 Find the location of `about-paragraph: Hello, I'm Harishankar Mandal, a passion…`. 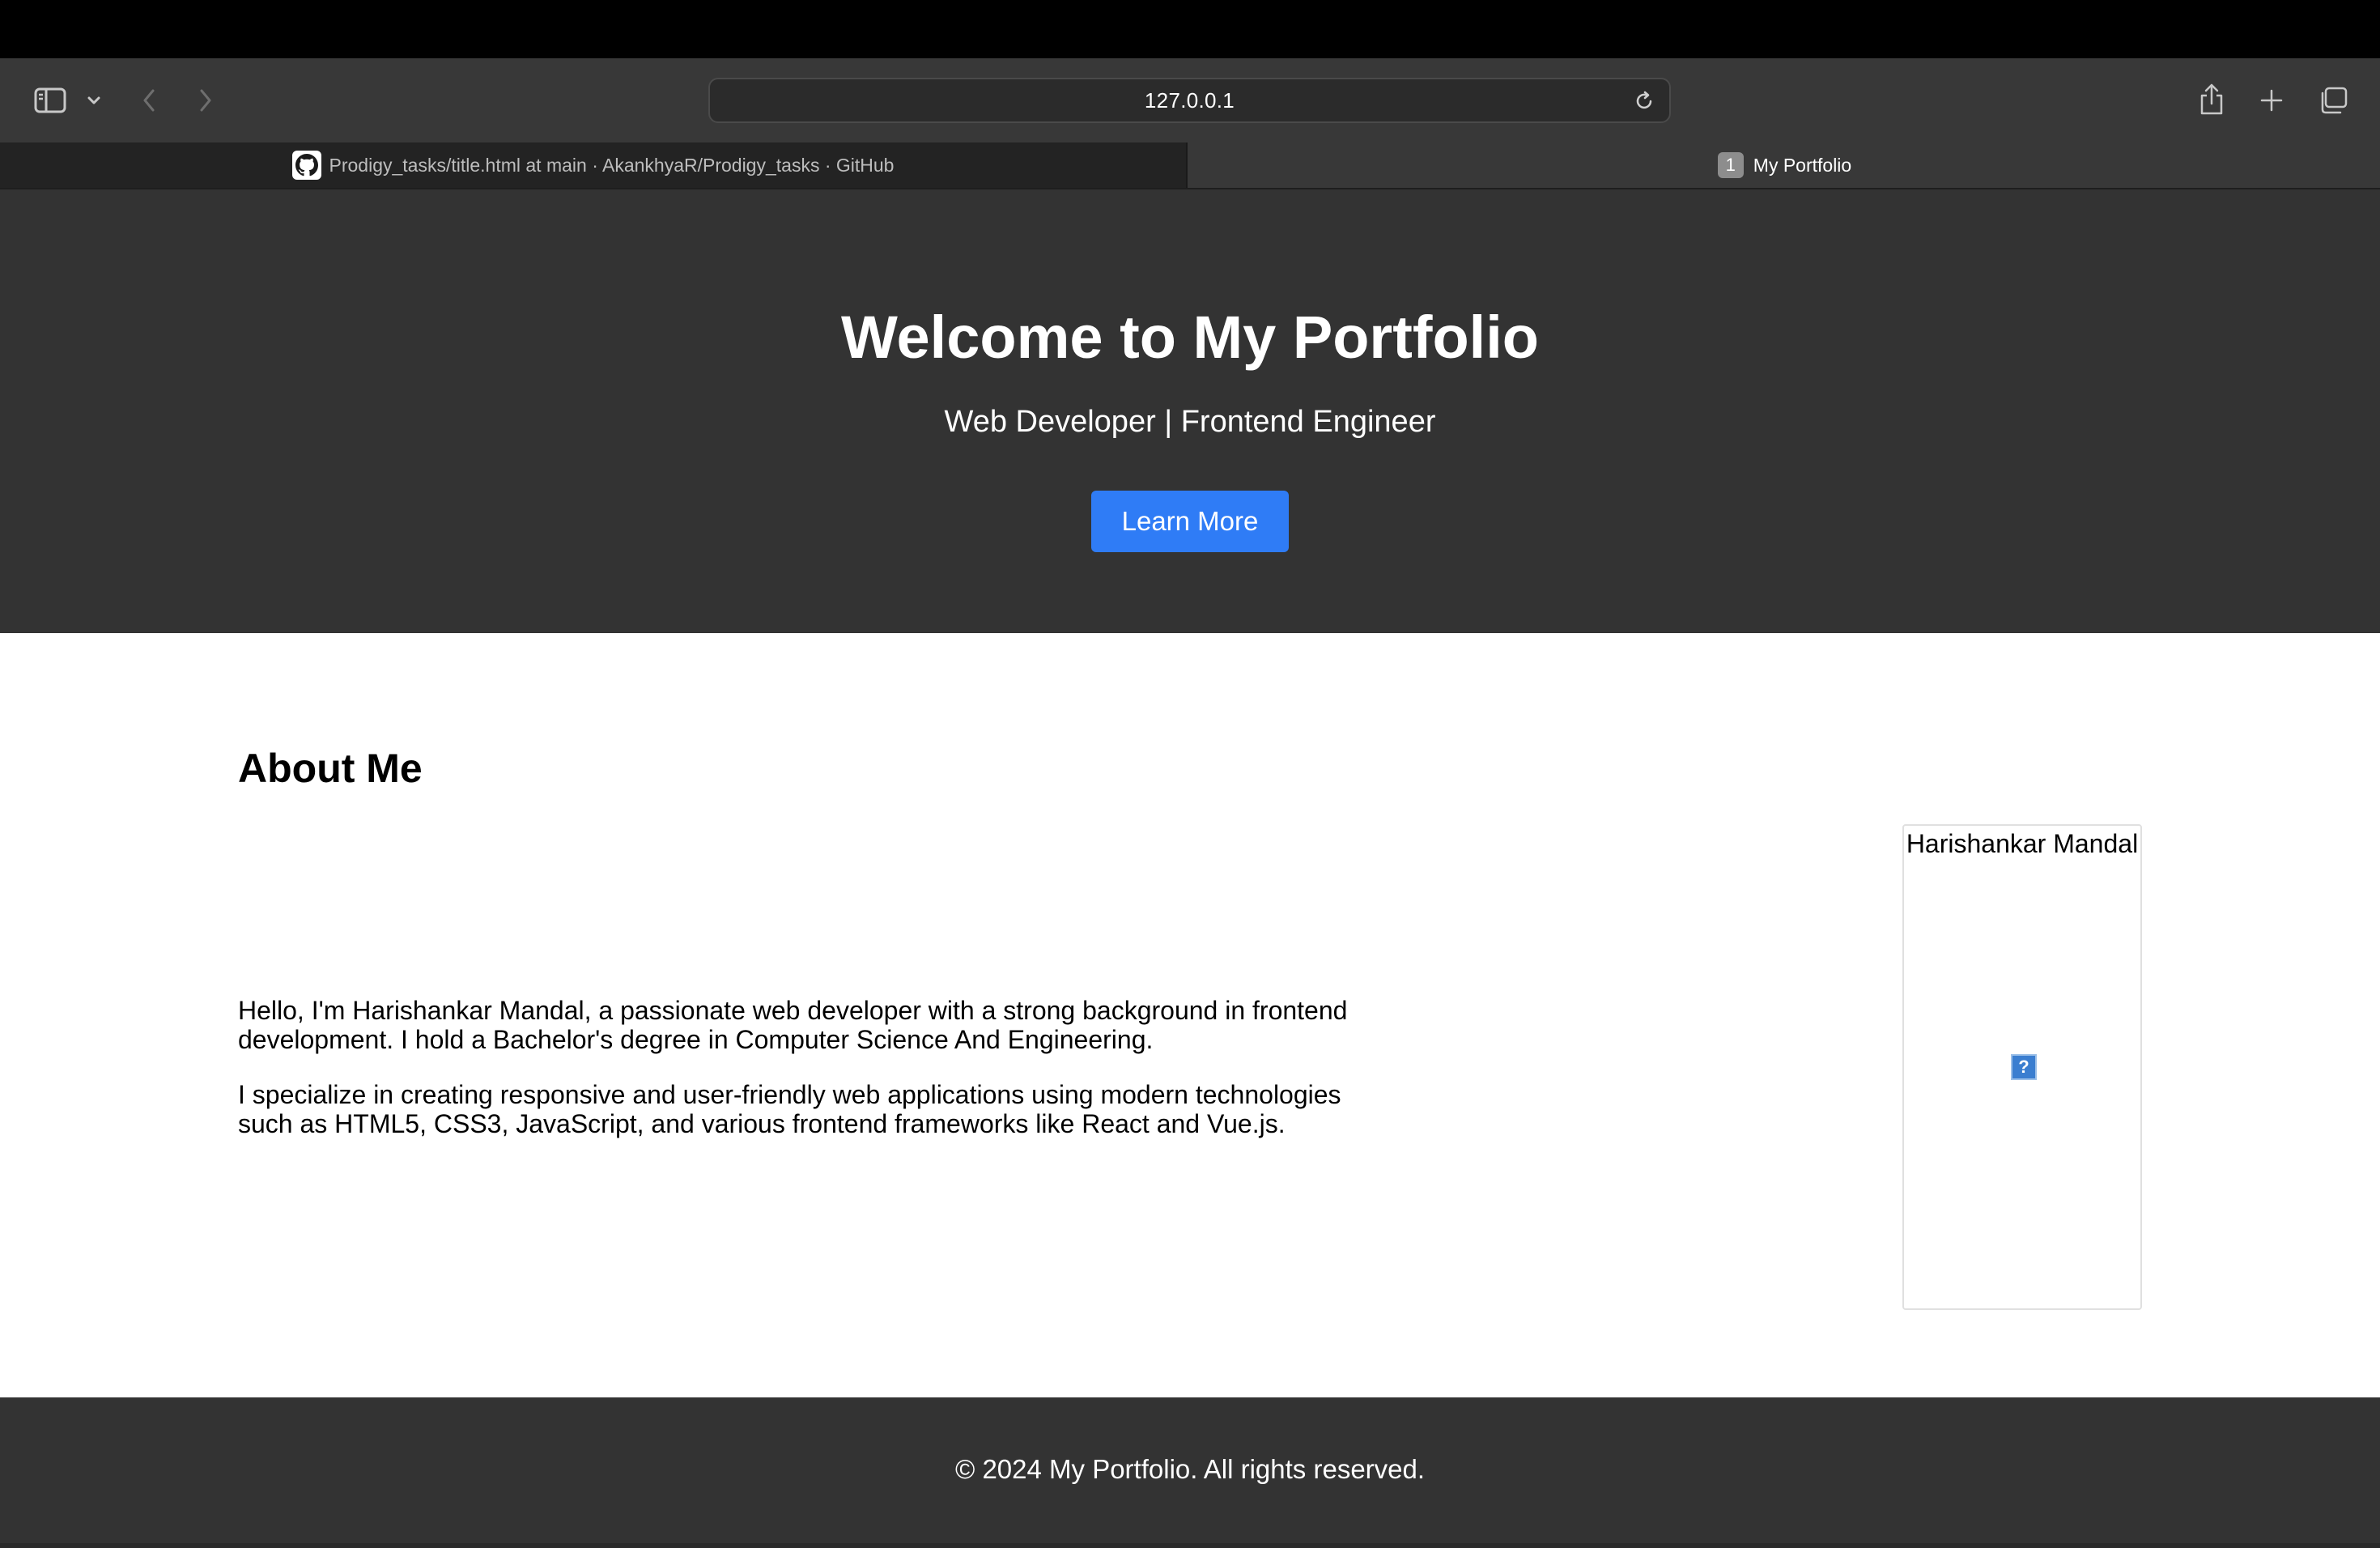

about-paragraph: Hello, I'm Harishankar Mandal, a passion… is located at coordinates (793, 1025).